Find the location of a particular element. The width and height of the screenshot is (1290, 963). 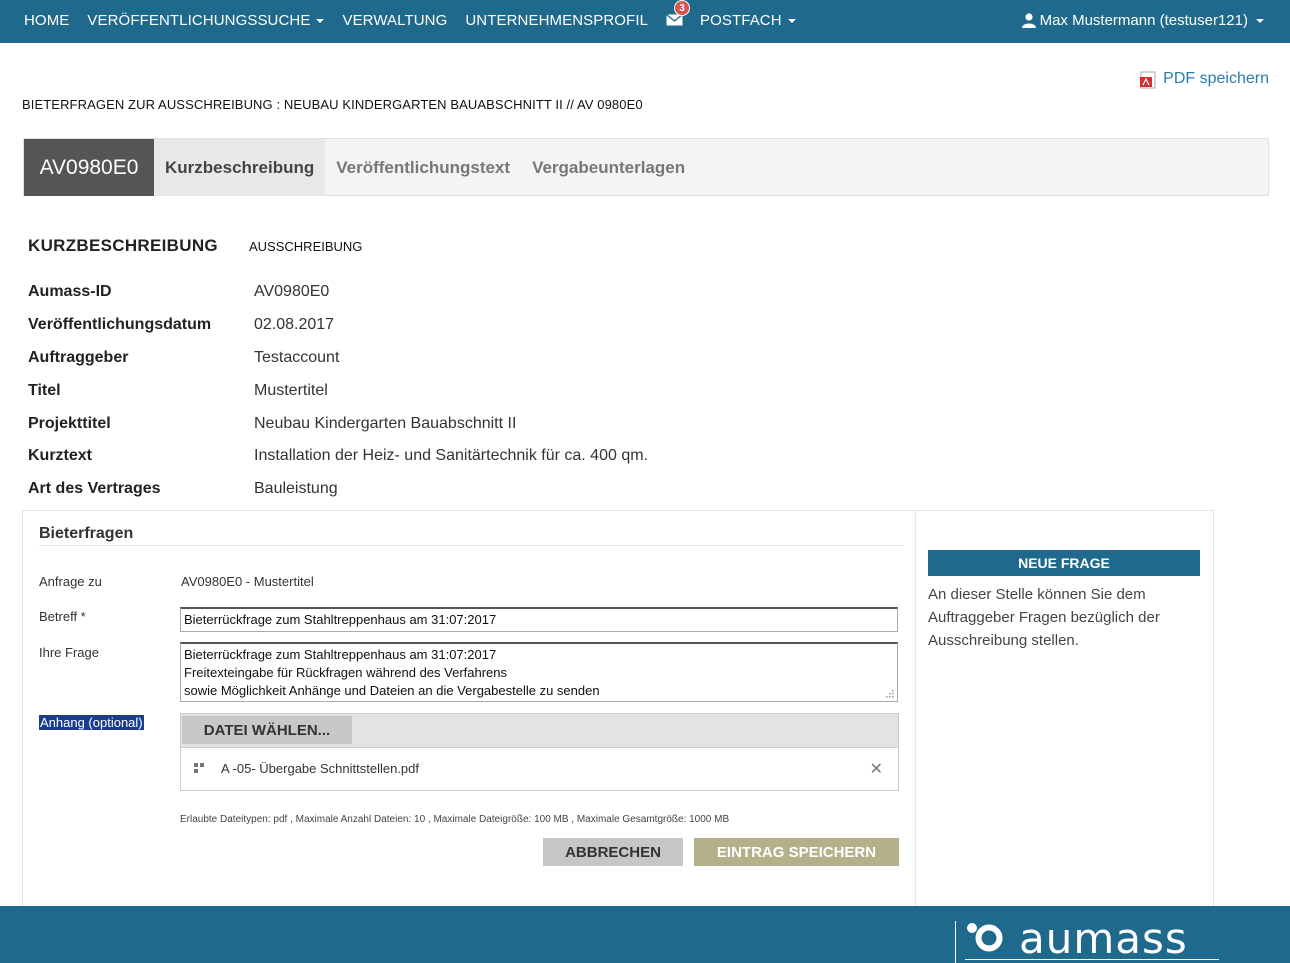

summary-label: Aumass-ID is located at coordinates (70, 292).